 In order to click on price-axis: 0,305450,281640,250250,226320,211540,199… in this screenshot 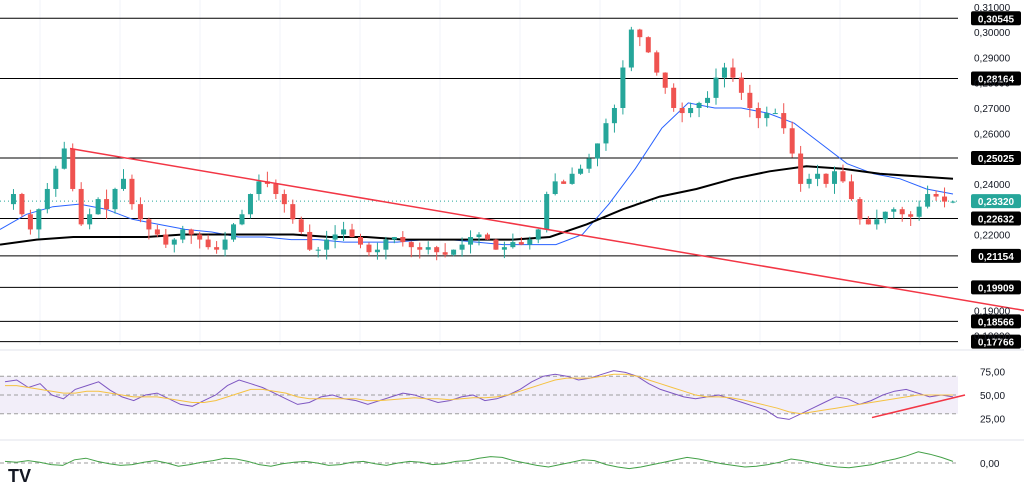, I will do `click(996, 176)`.